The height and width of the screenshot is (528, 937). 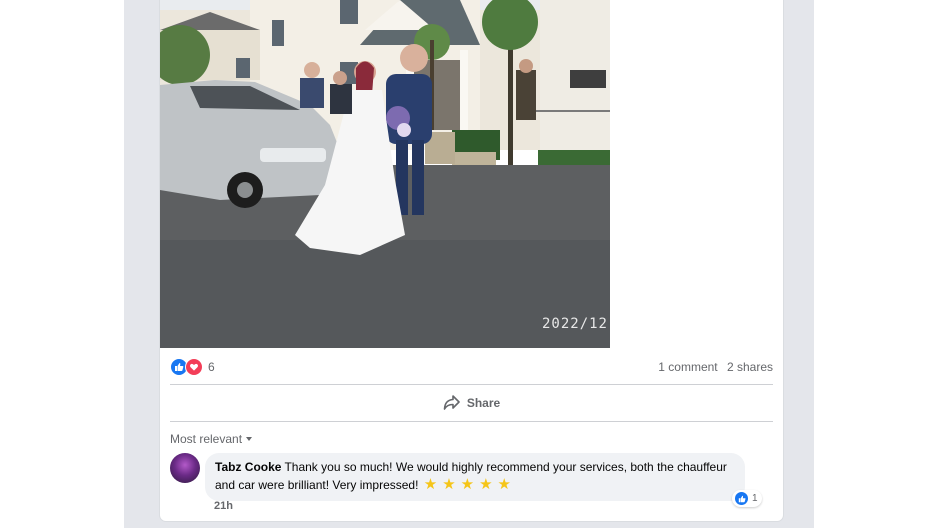 What do you see at coordinates (750, 367) in the screenshot?
I see `share-count-link: 2 shares` at bounding box center [750, 367].